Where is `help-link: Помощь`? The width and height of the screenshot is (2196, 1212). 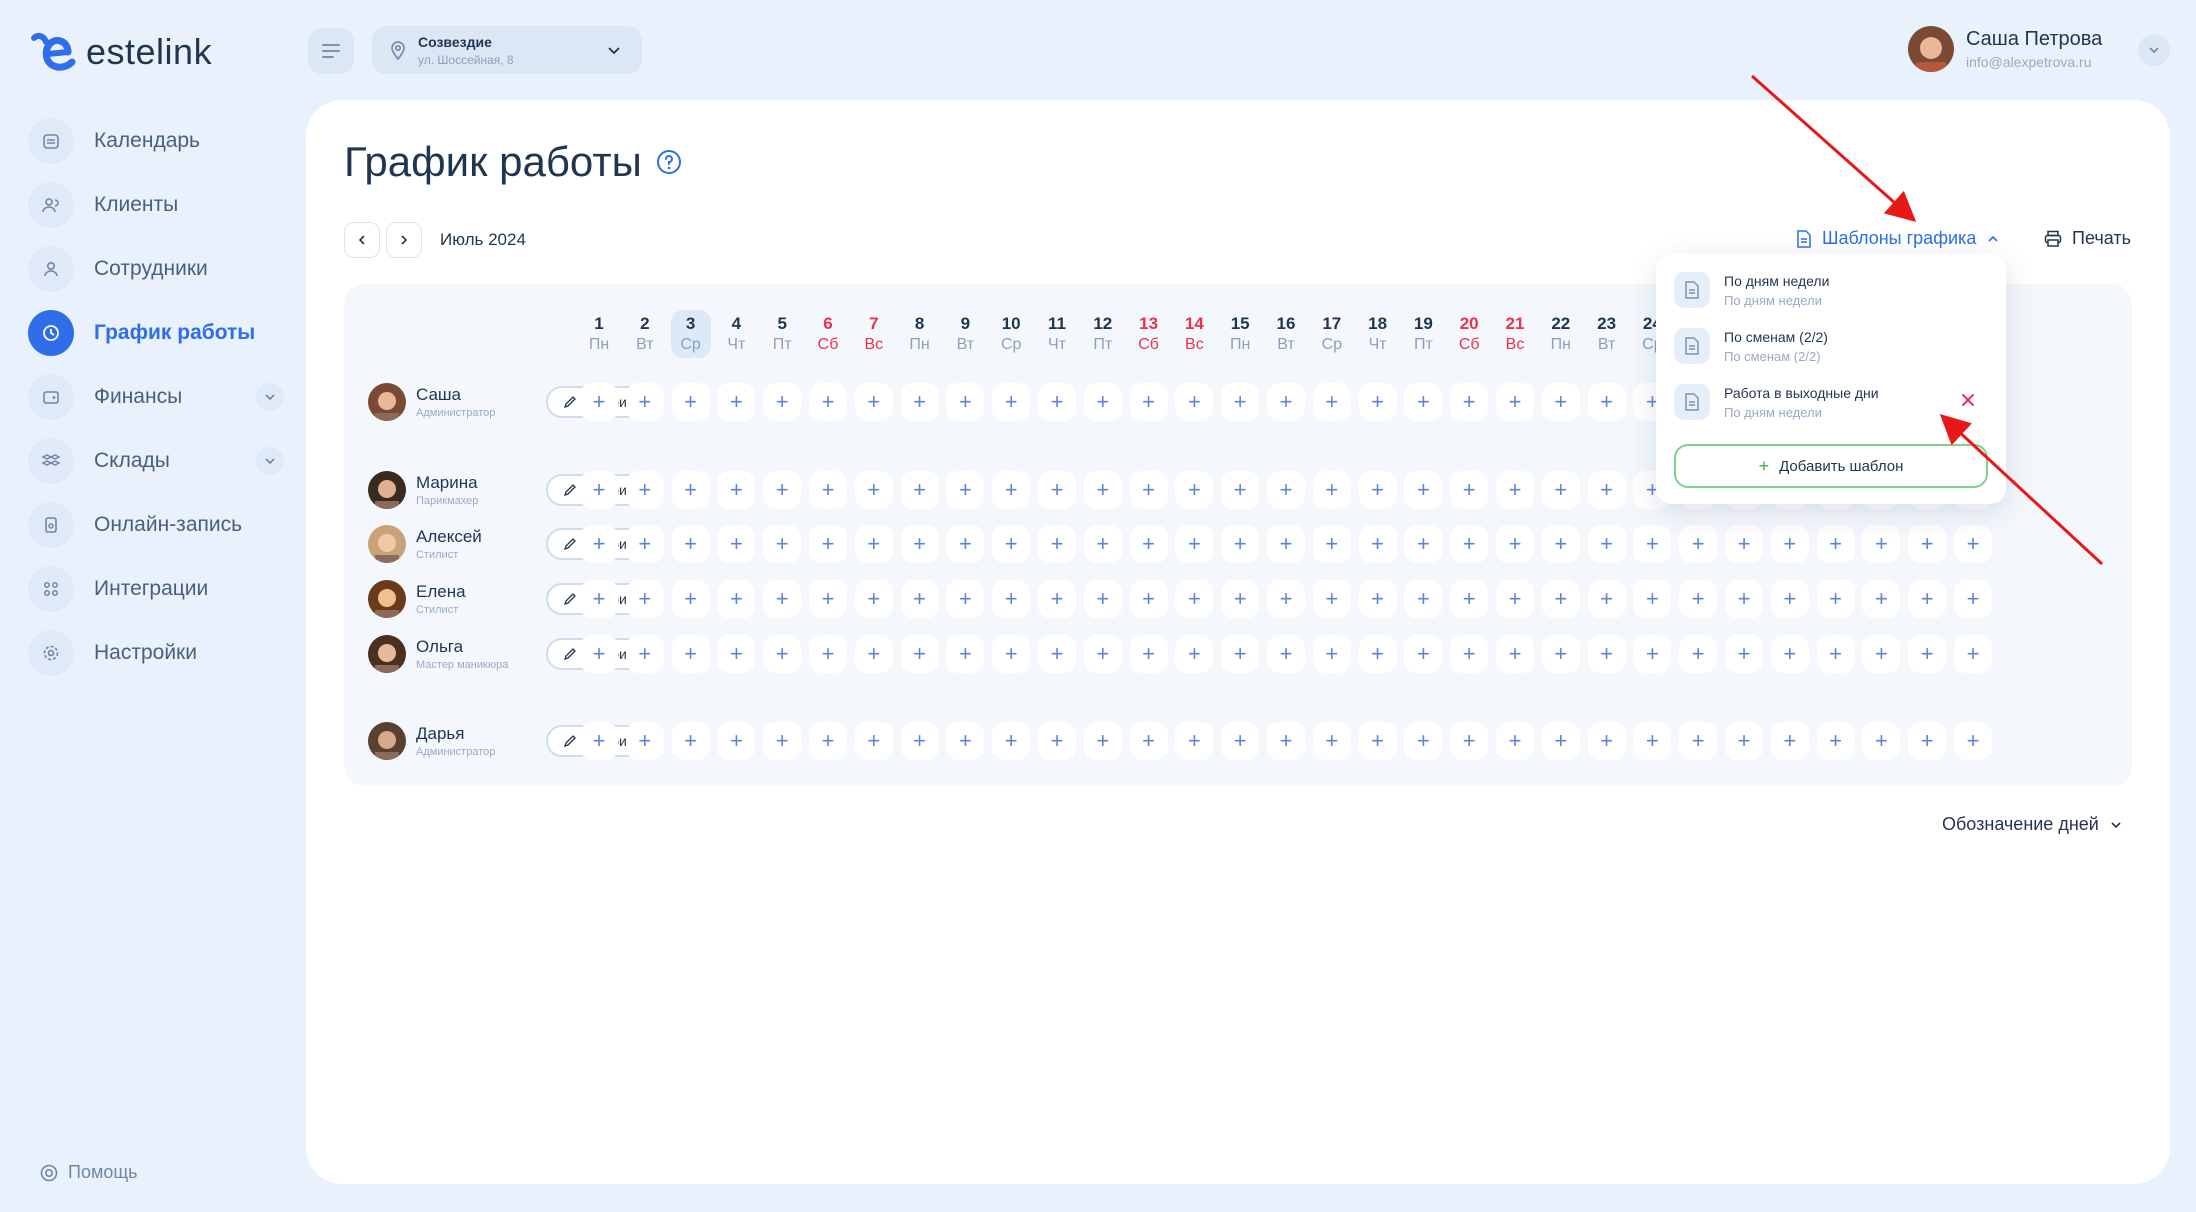
help-link: Помощь is located at coordinates (89, 1172).